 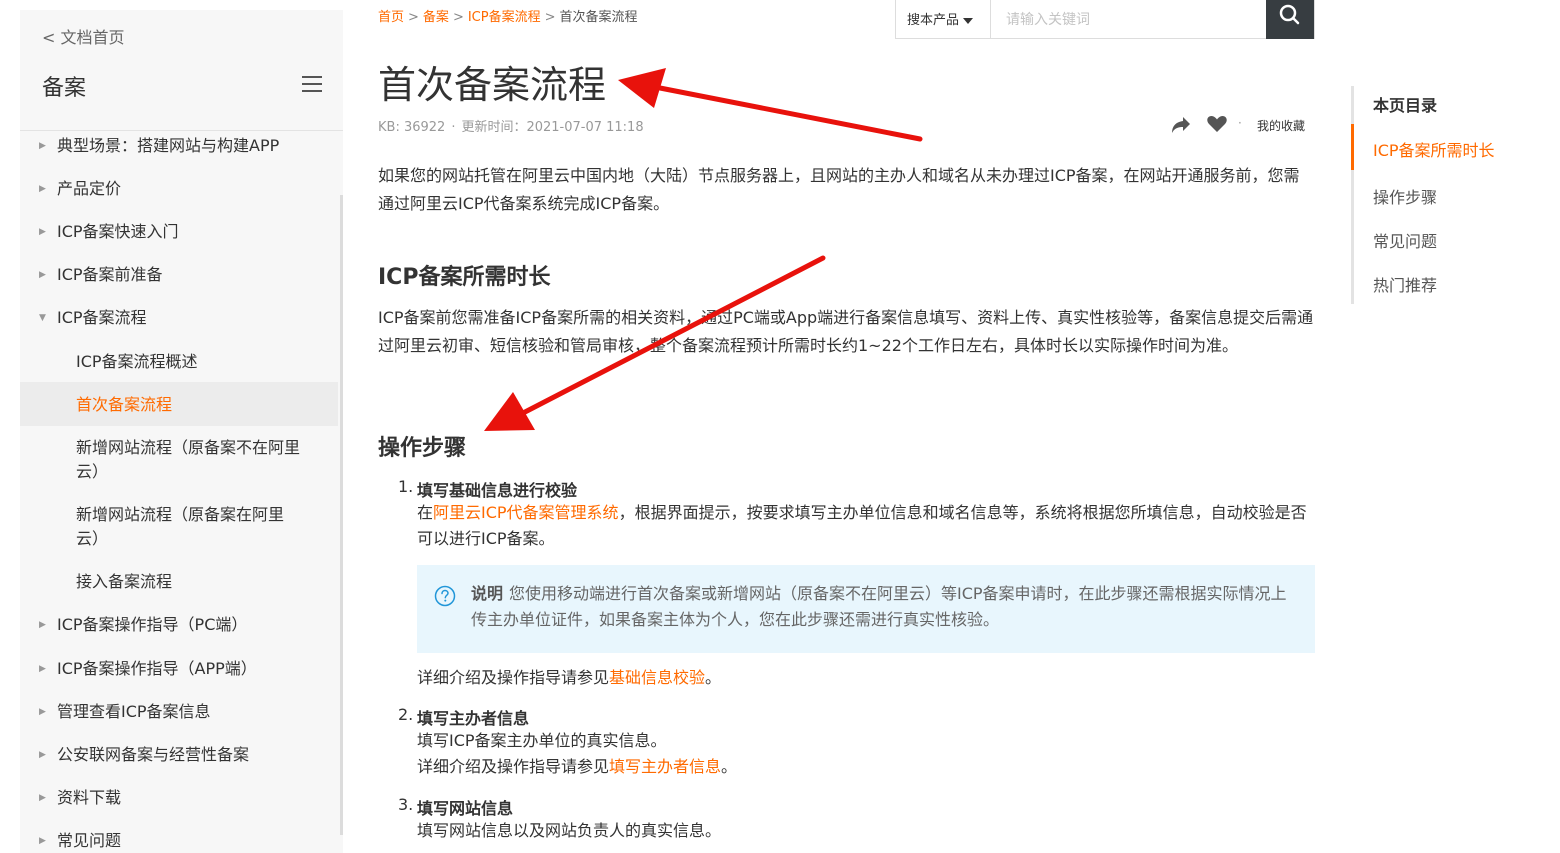 What do you see at coordinates (102, 317) in the screenshot?
I see `sidebar-item-label: ICP备案流程` at bounding box center [102, 317].